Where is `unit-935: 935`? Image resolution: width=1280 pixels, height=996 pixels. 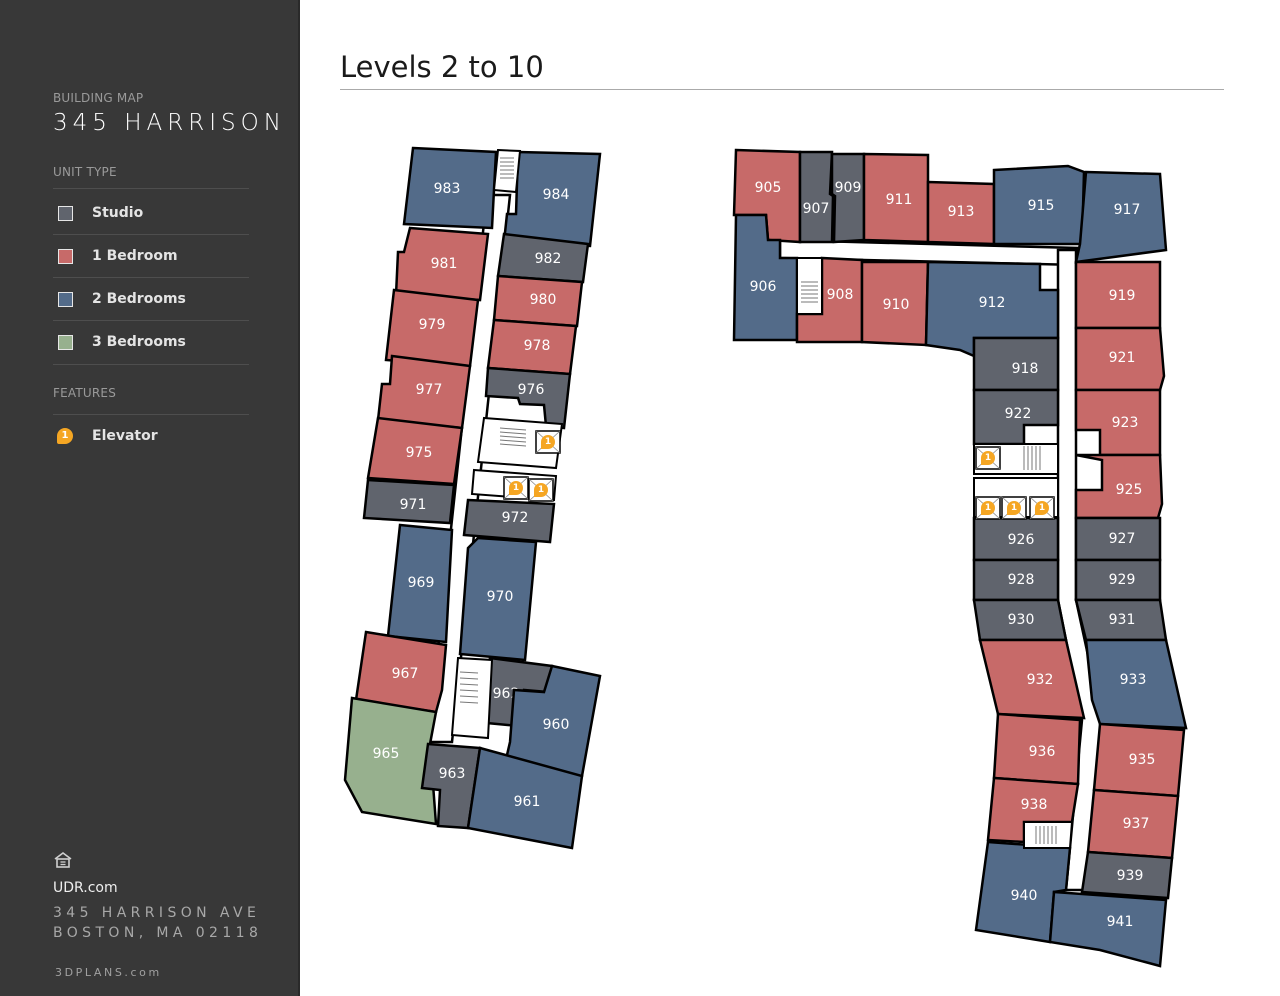 unit-935: 935 is located at coordinates (1139, 760).